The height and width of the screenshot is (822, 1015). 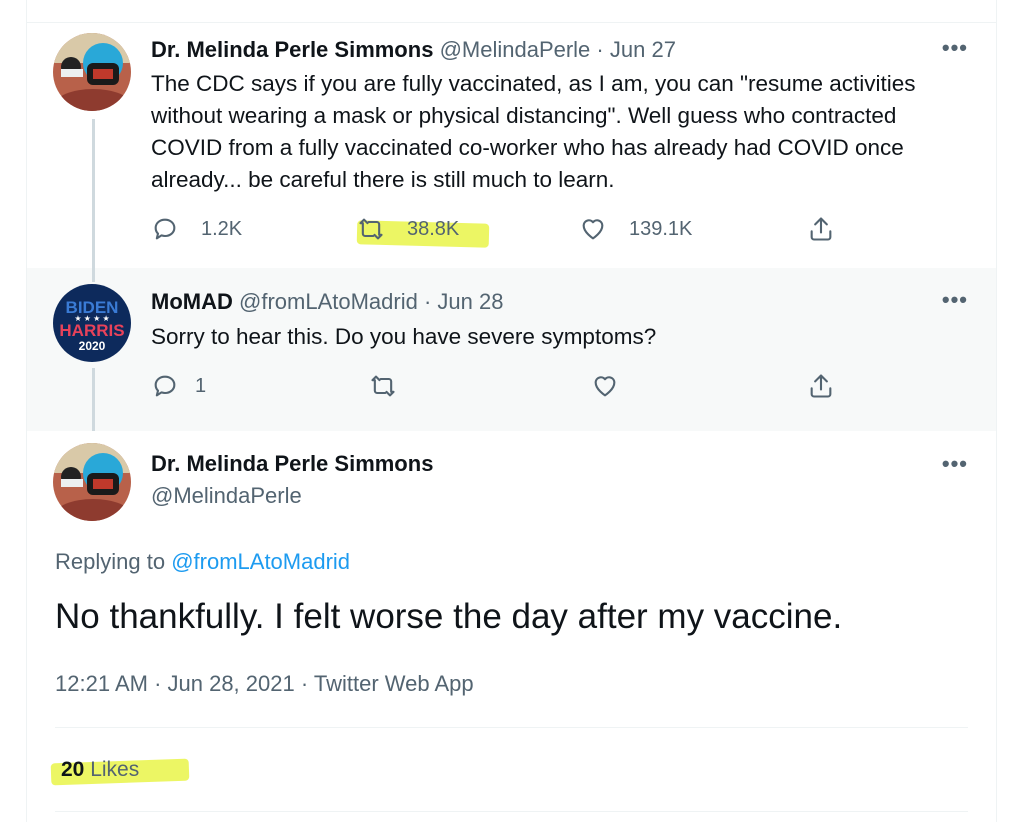 I want to click on display-name-text: Dr. Melinda Perle Simmons, so click(x=292, y=463).